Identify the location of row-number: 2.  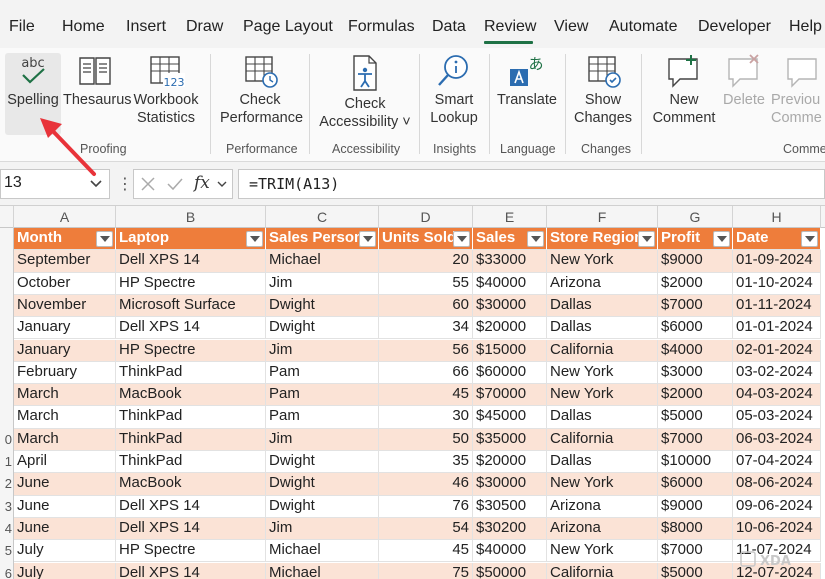
(8, 483).